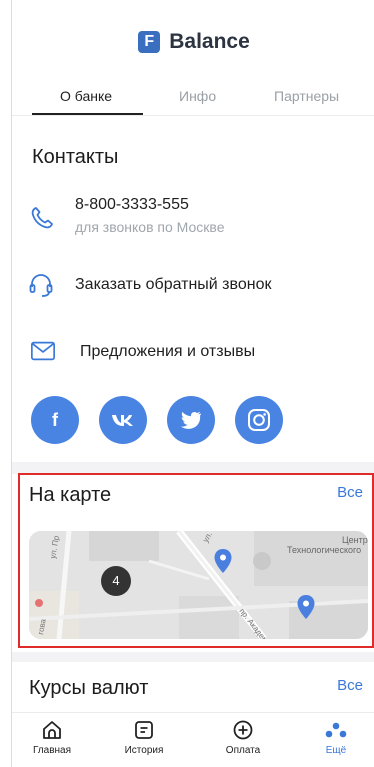 This screenshot has width=374, height=767. Describe the element at coordinates (86, 96) in the screenshot. I see `tab-about-bank: О банке` at that location.